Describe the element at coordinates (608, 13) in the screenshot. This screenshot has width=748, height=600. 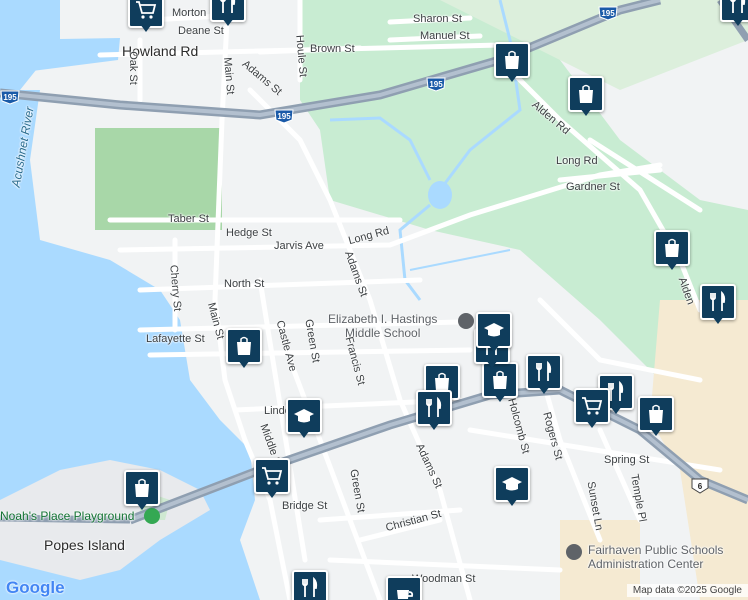
I see `i195-shield-top: 195` at that location.